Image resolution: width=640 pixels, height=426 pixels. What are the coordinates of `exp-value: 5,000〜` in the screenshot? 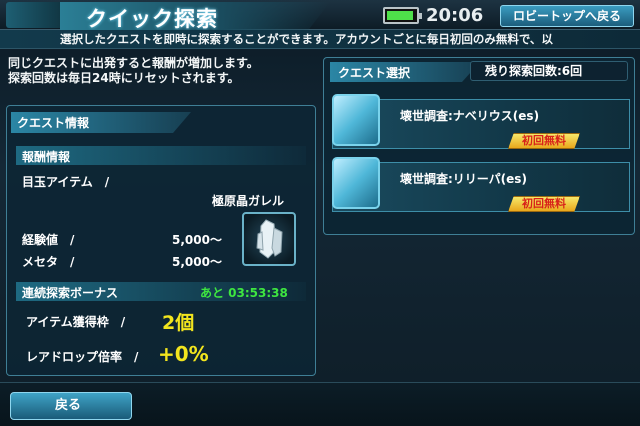 It's located at (197, 240).